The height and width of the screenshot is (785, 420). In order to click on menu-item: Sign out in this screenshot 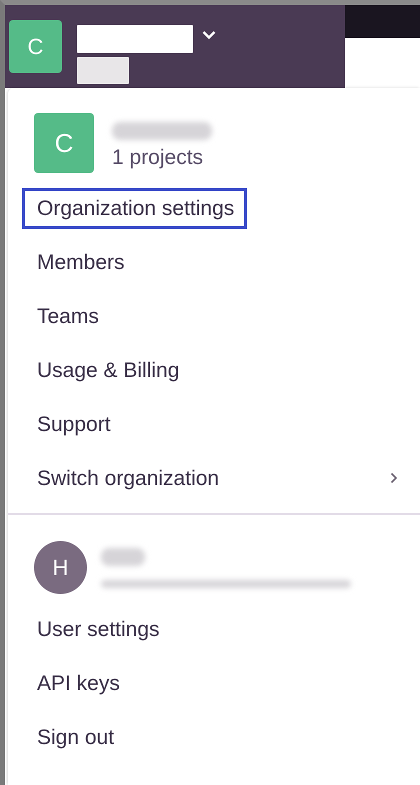, I will do `click(75, 737)`.